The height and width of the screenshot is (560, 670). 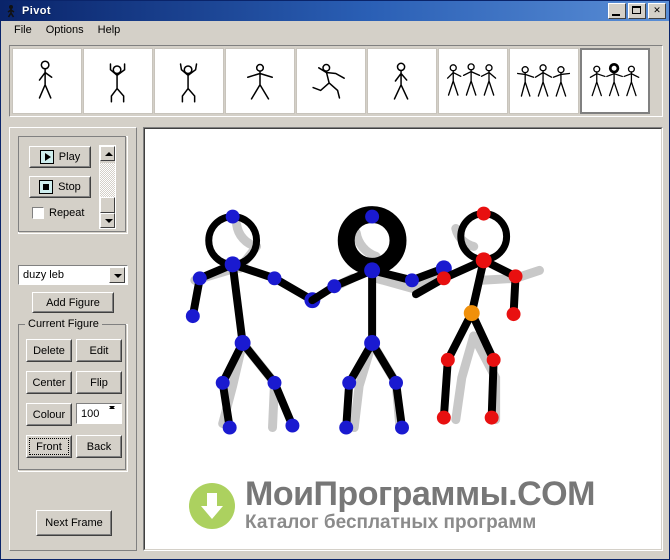 What do you see at coordinates (420, 494) in the screenshot?
I see `watermark-title: МоиПрограммы.COM` at bounding box center [420, 494].